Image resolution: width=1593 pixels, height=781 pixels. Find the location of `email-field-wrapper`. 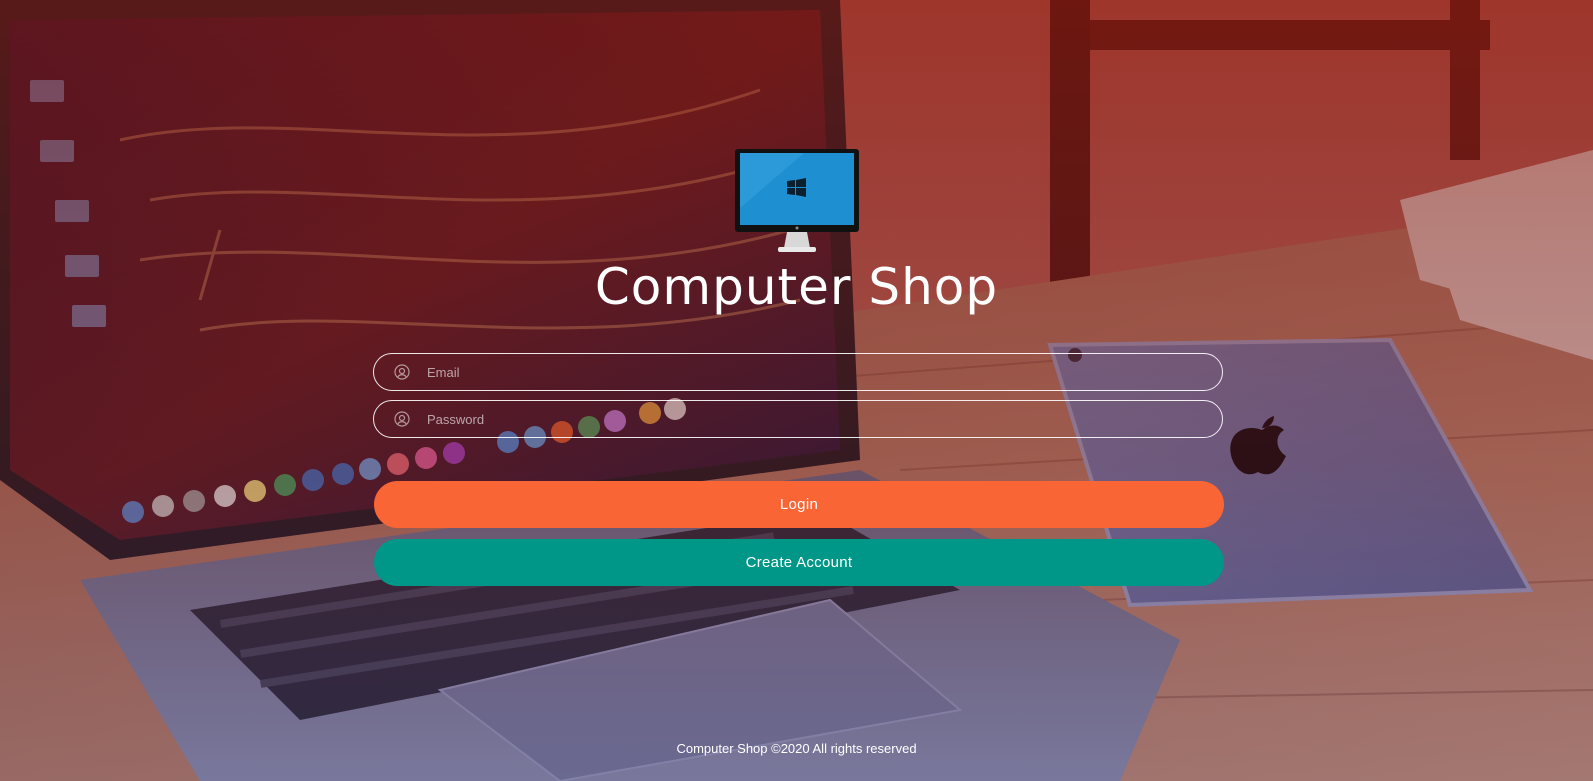

email-field-wrapper is located at coordinates (798, 372).